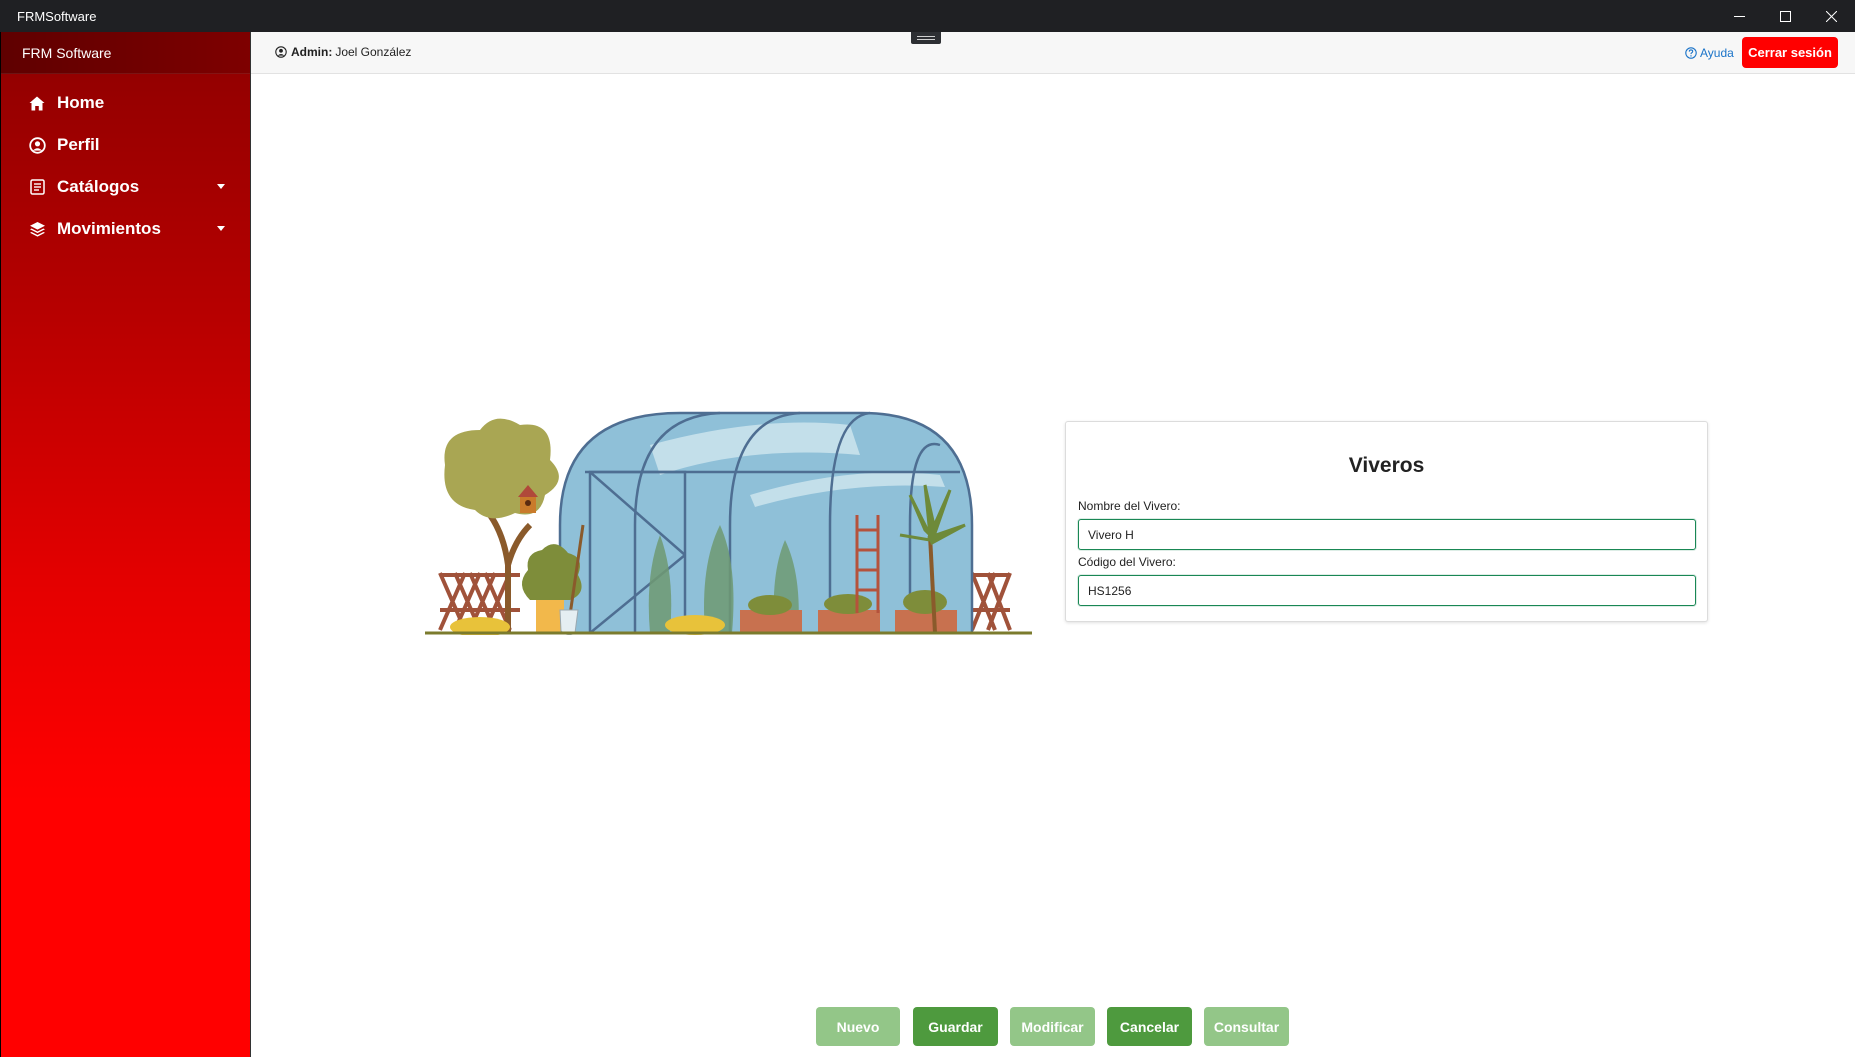 This screenshot has height=1057, width=1855. What do you see at coordinates (125, 145) in the screenshot?
I see `sidebar-item-perfil: Perfil` at bounding box center [125, 145].